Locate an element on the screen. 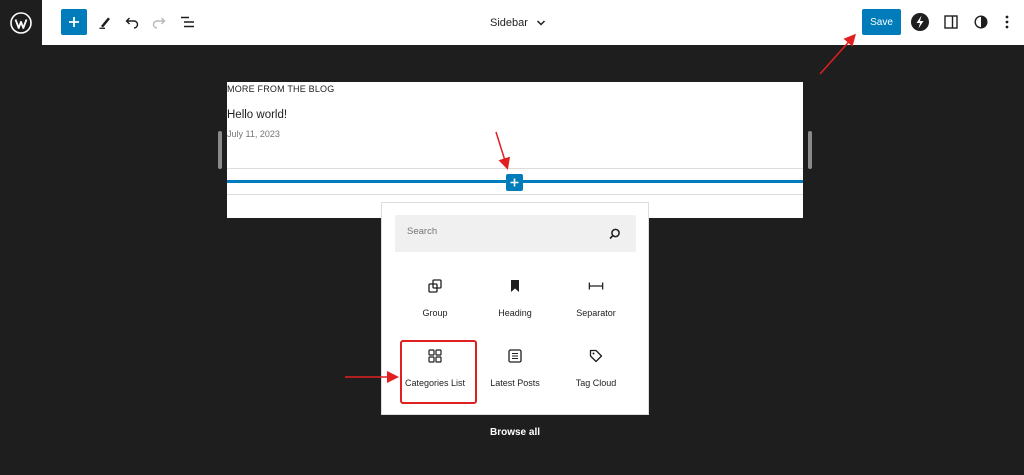 The image size is (1024, 475). post-date: July 11, 2023 is located at coordinates (253, 134).